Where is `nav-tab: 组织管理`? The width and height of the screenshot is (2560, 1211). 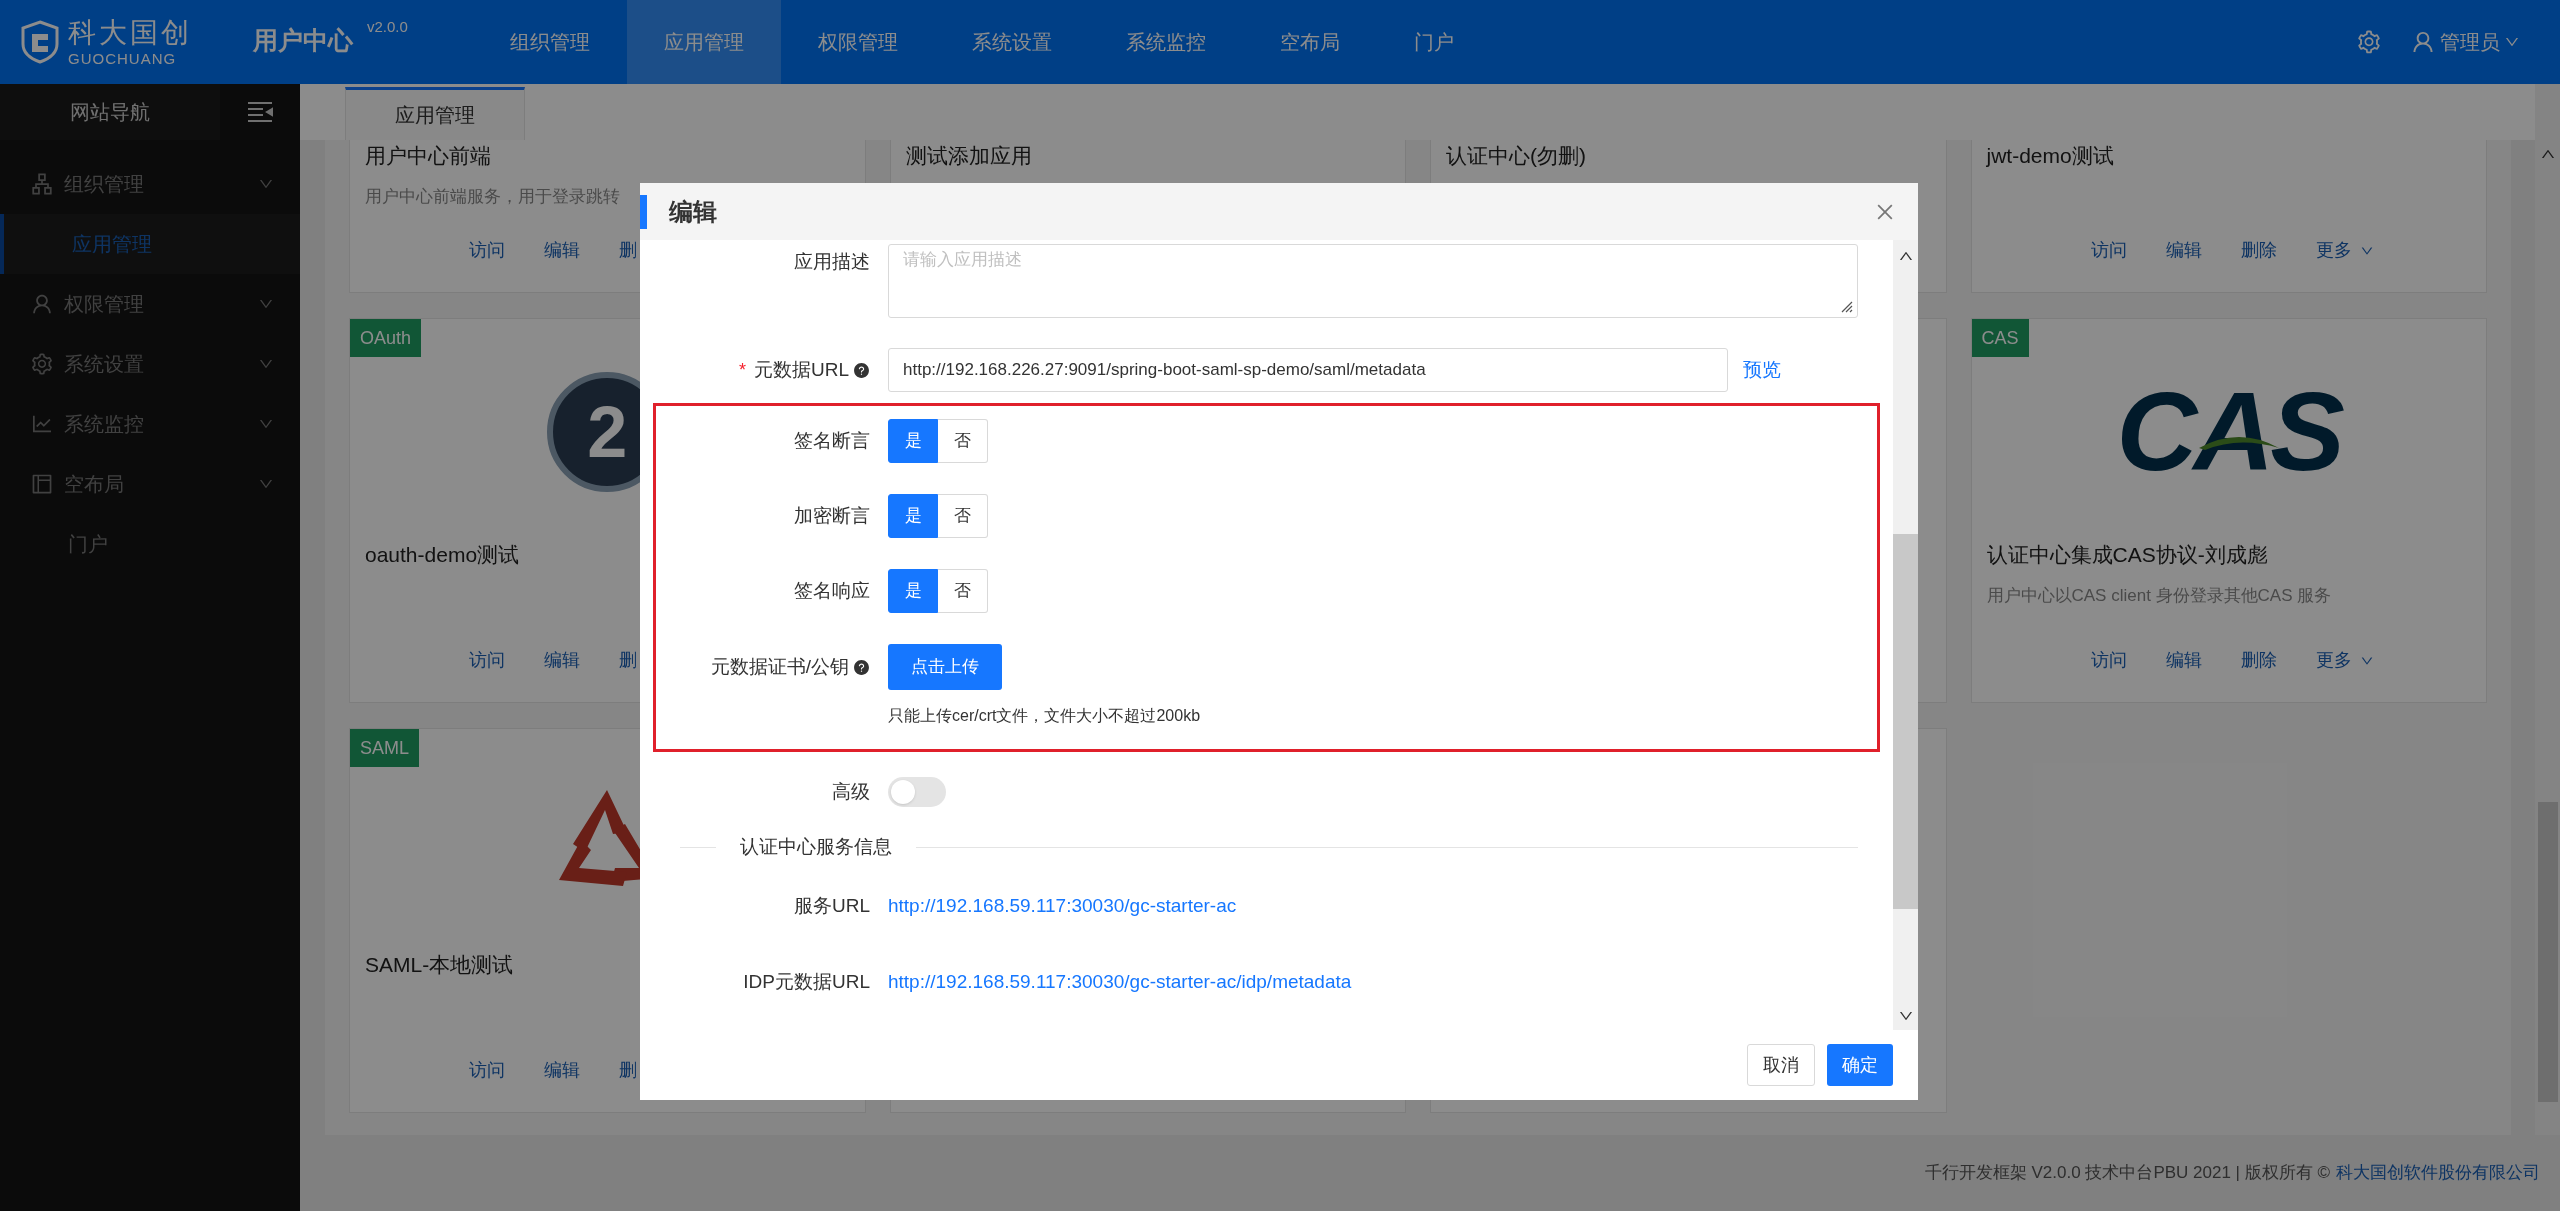 nav-tab: 组织管理 is located at coordinates (550, 42).